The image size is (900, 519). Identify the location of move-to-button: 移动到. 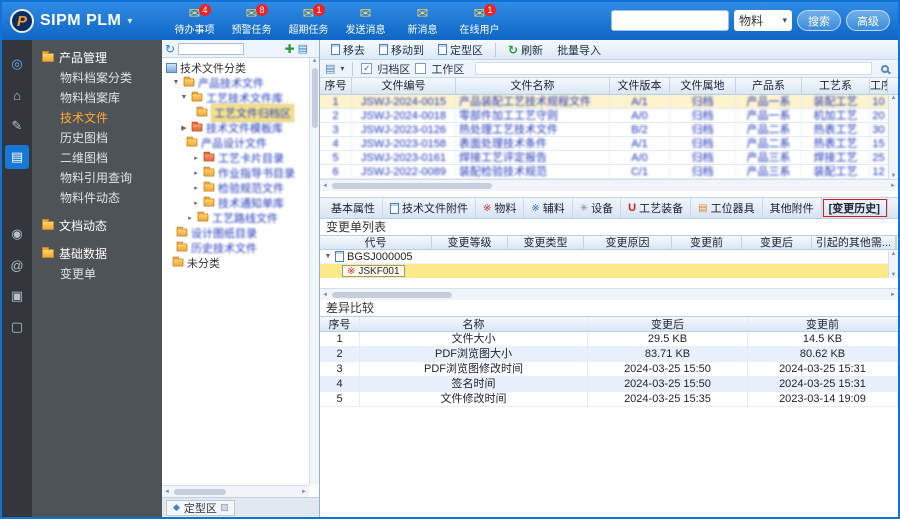
(401, 50).